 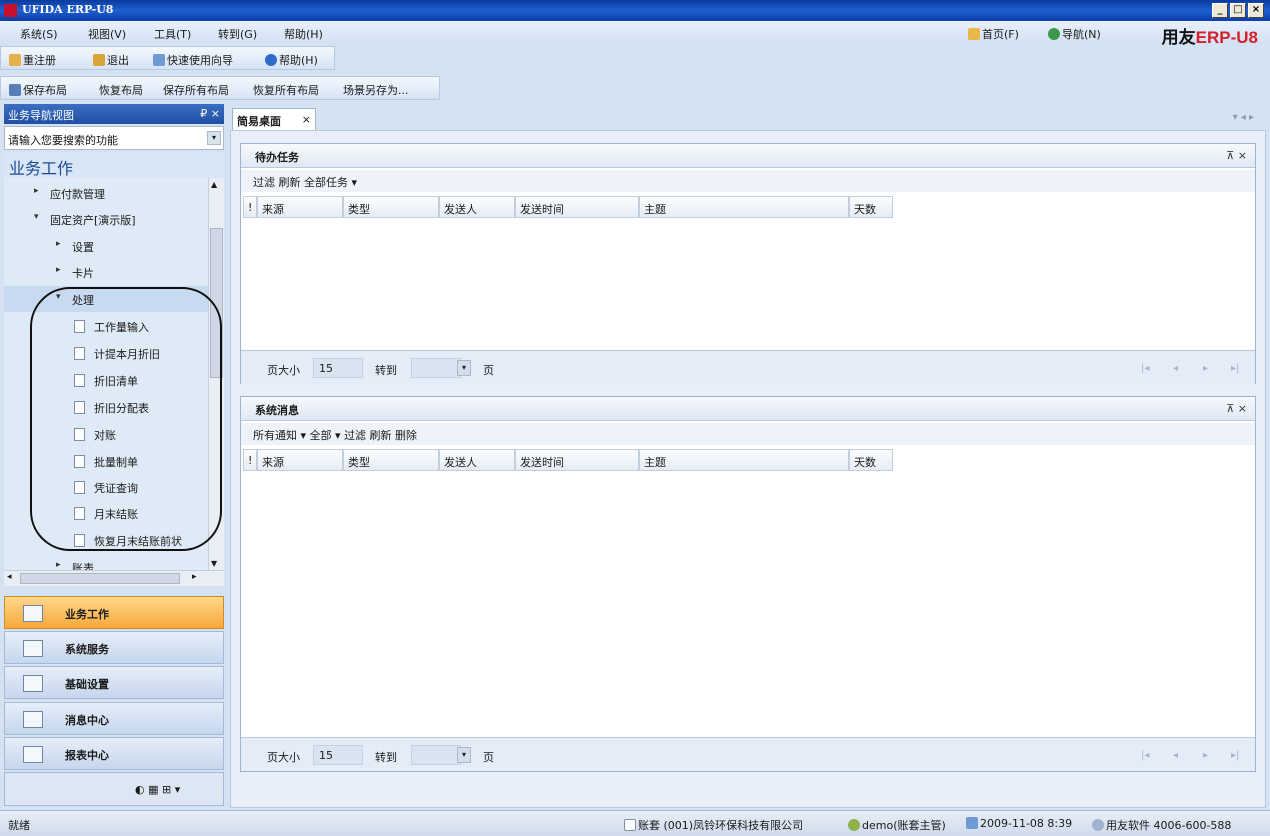 I want to click on tab-label: 简易桌面, so click(x=259, y=121).